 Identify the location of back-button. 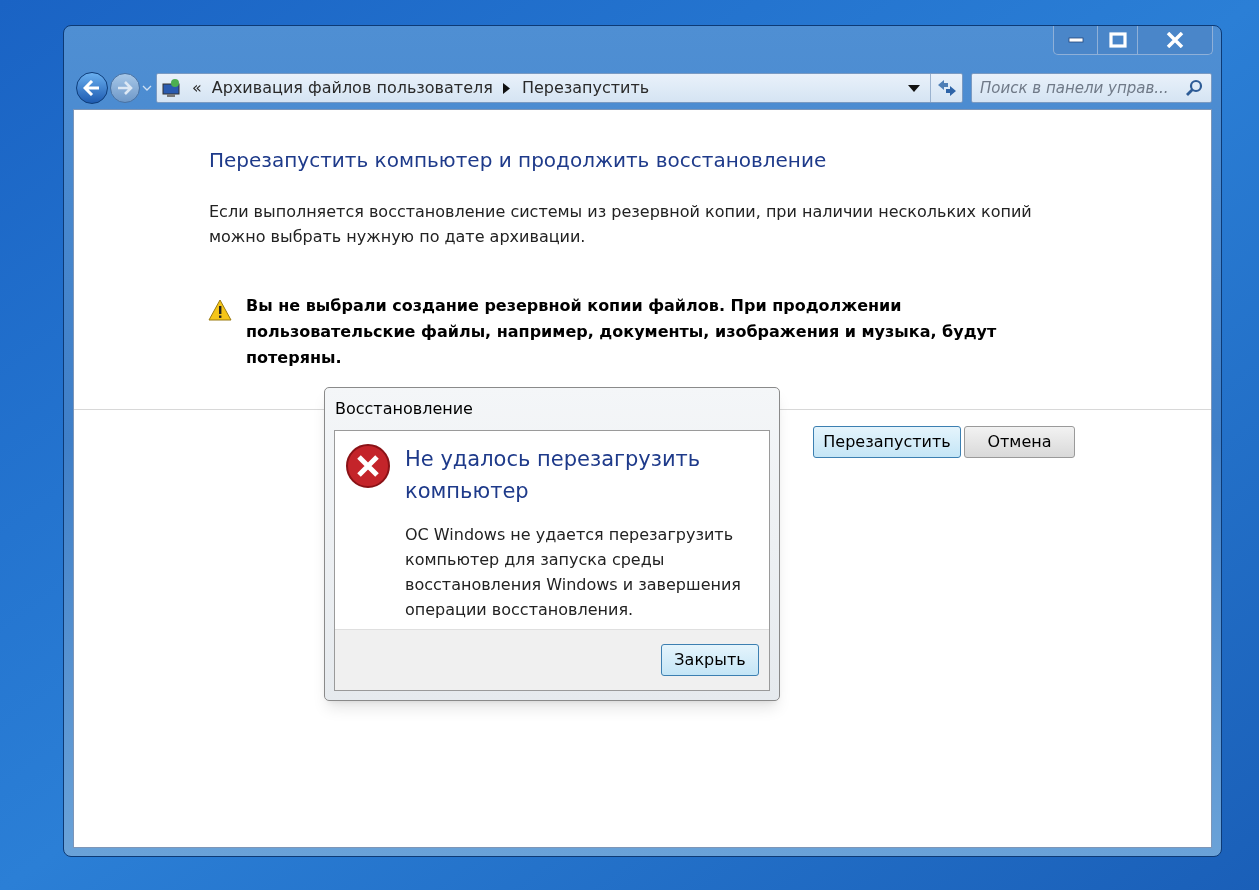
(92, 88).